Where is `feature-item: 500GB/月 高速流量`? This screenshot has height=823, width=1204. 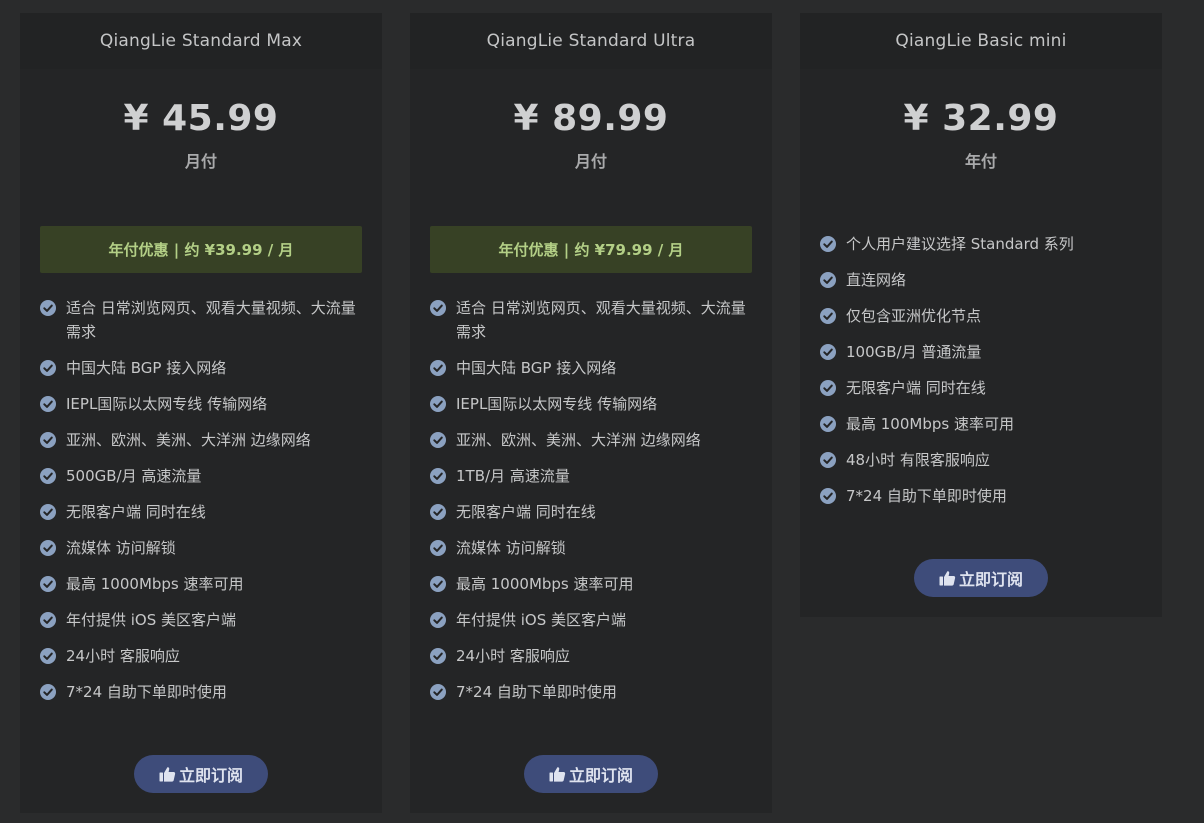
feature-item: 500GB/月 高速流量 is located at coordinates (201, 476).